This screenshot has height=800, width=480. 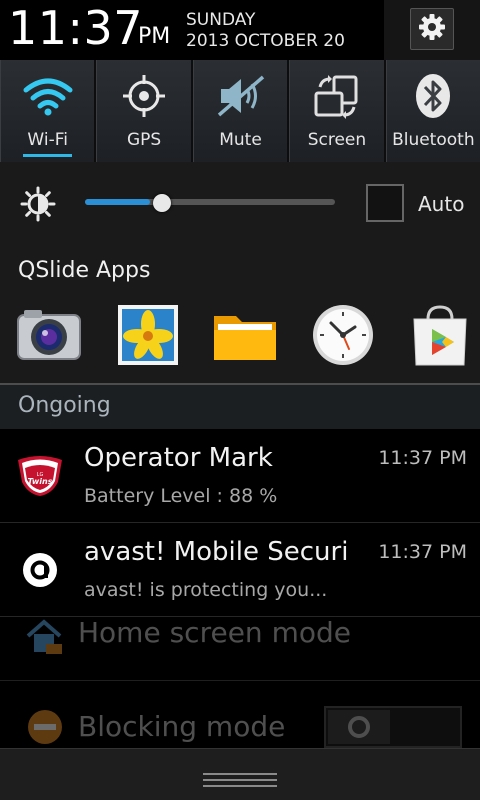 I want to click on brightness-icon, so click(x=38, y=206).